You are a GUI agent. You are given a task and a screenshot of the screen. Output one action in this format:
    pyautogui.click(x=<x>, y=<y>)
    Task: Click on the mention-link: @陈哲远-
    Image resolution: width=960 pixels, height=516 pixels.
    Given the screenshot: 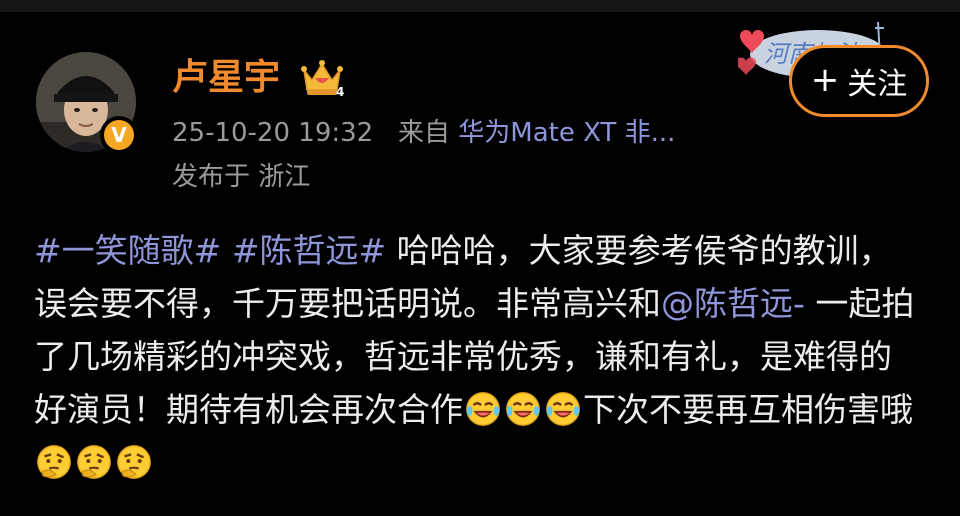 What is the action you would take?
    pyautogui.click(x=733, y=303)
    